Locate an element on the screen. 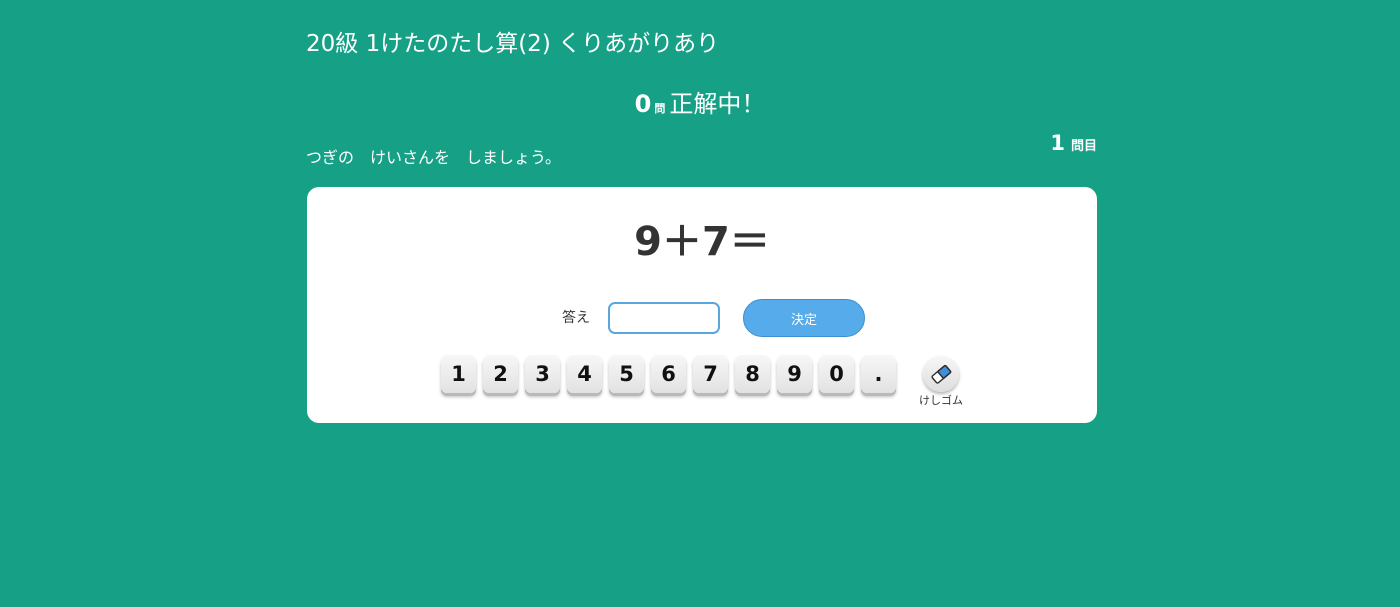  key-7: 7 is located at coordinates (710, 374).